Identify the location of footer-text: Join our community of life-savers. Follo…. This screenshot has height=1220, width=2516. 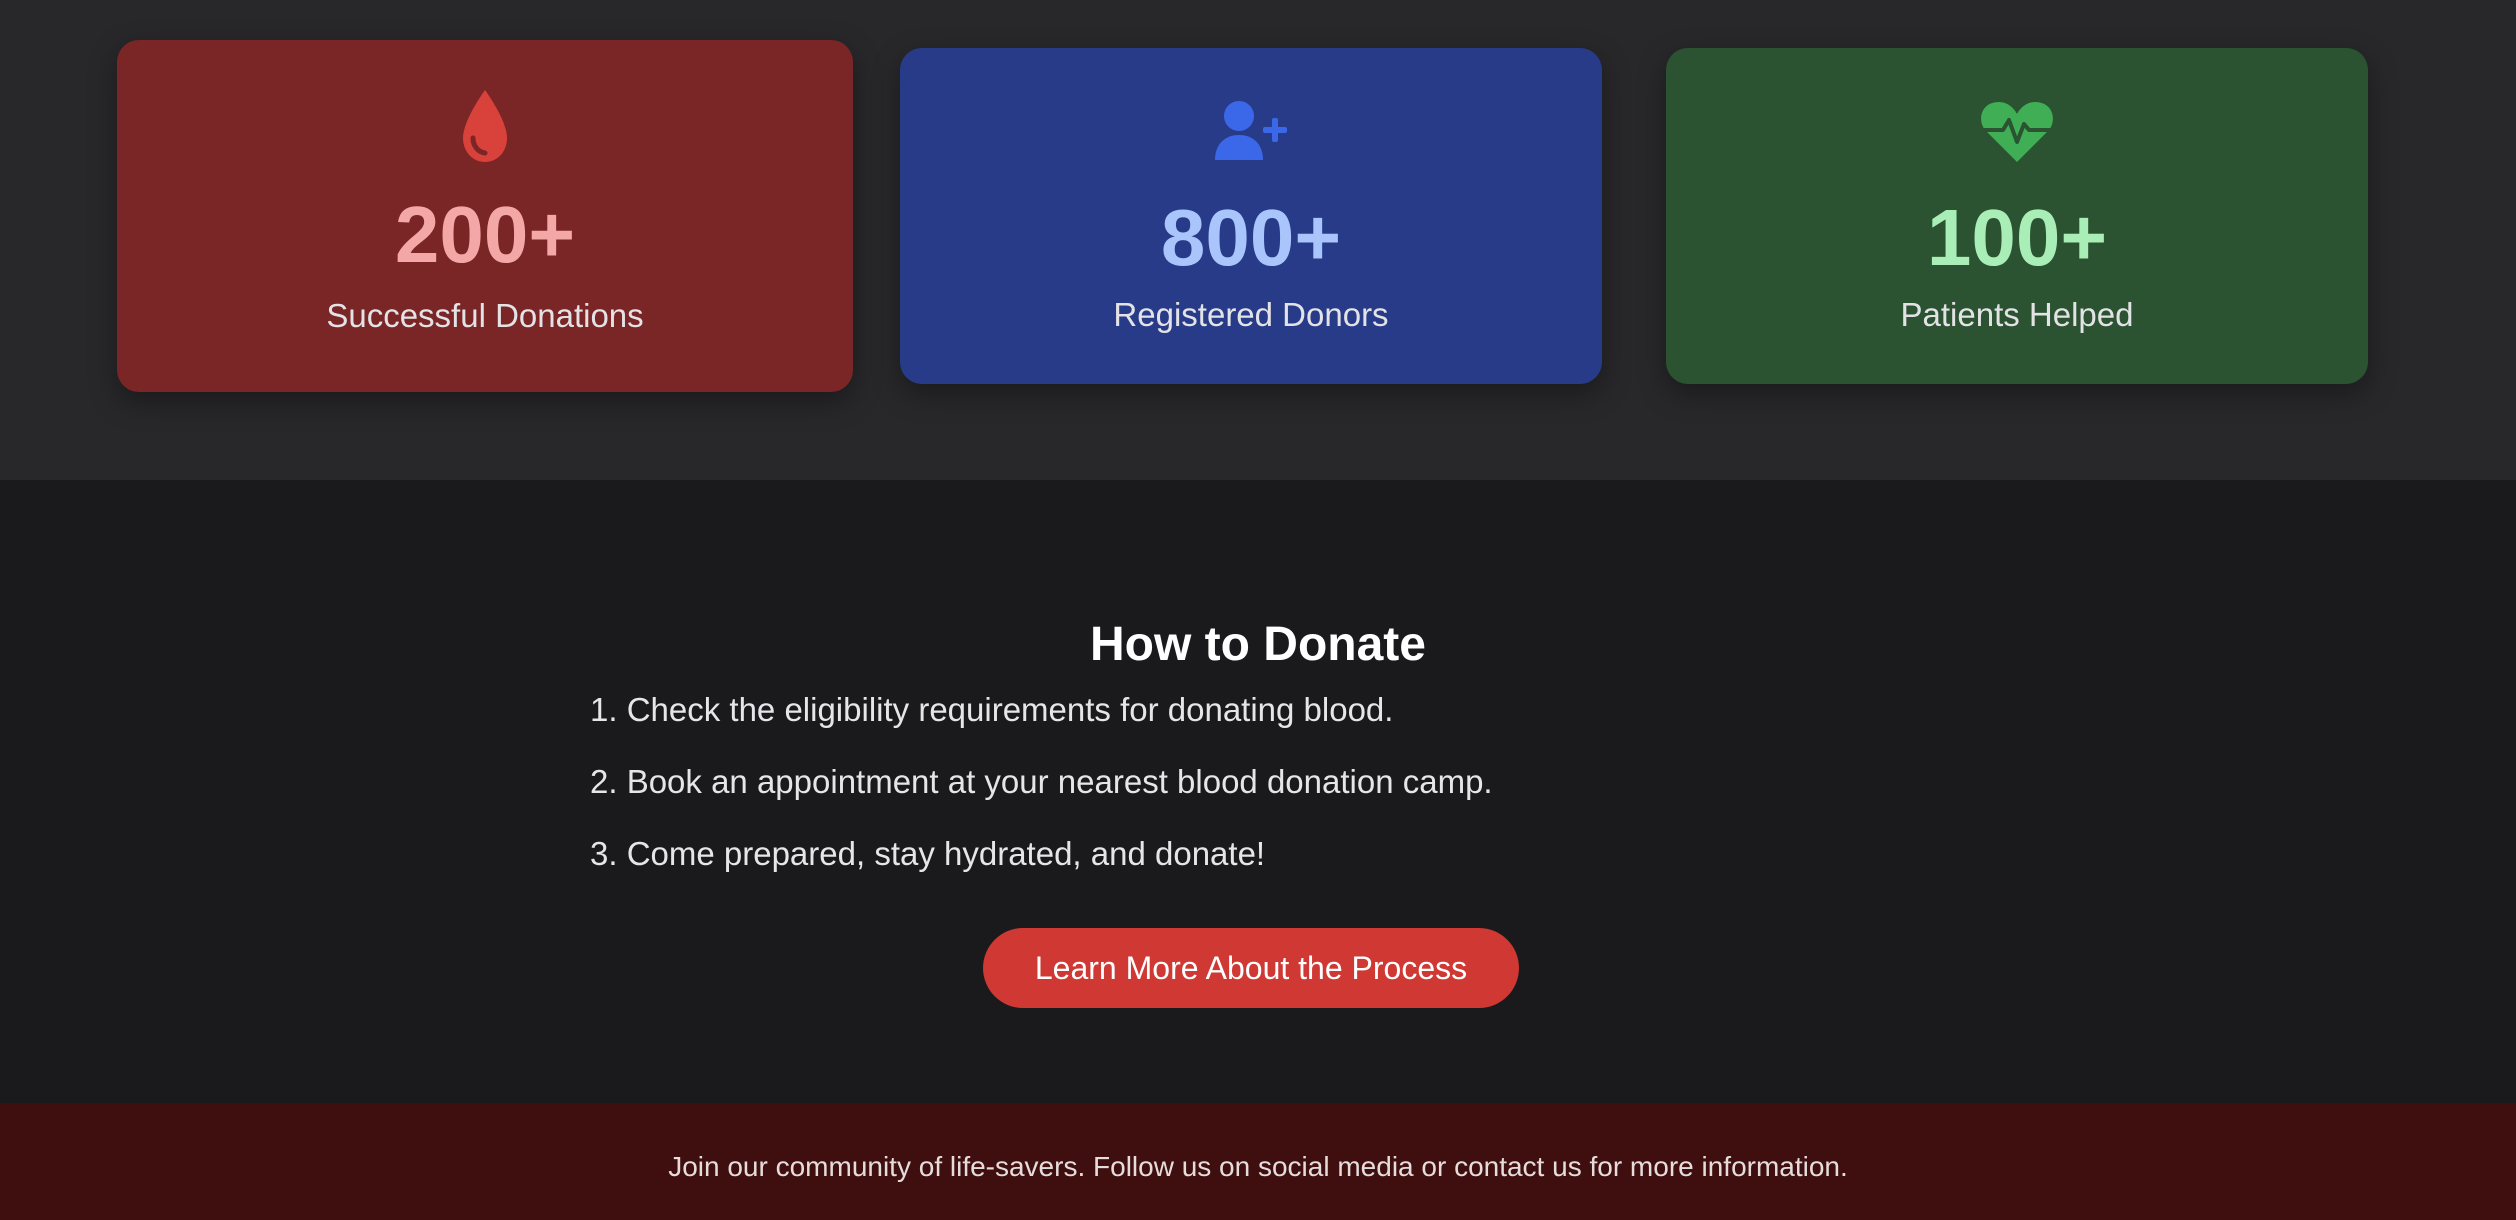
(1258, 1166).